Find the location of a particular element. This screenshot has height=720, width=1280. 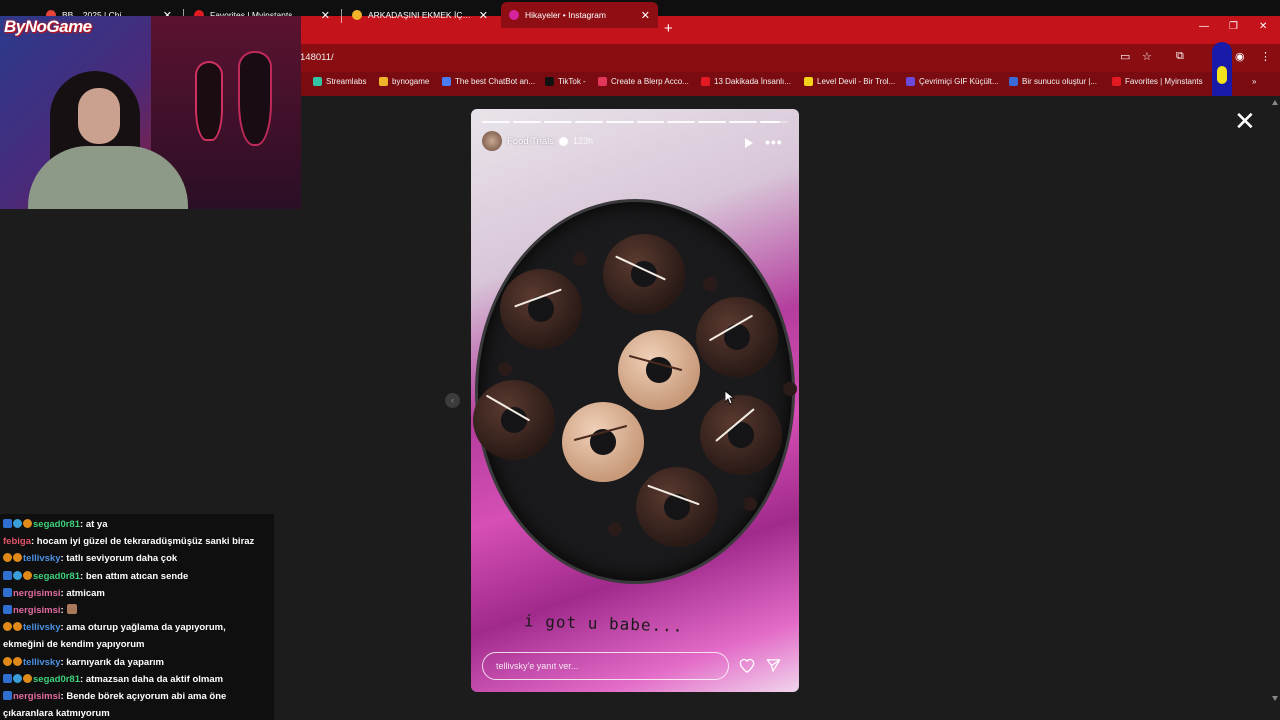

send-icon is located at coordinates (773, 665).